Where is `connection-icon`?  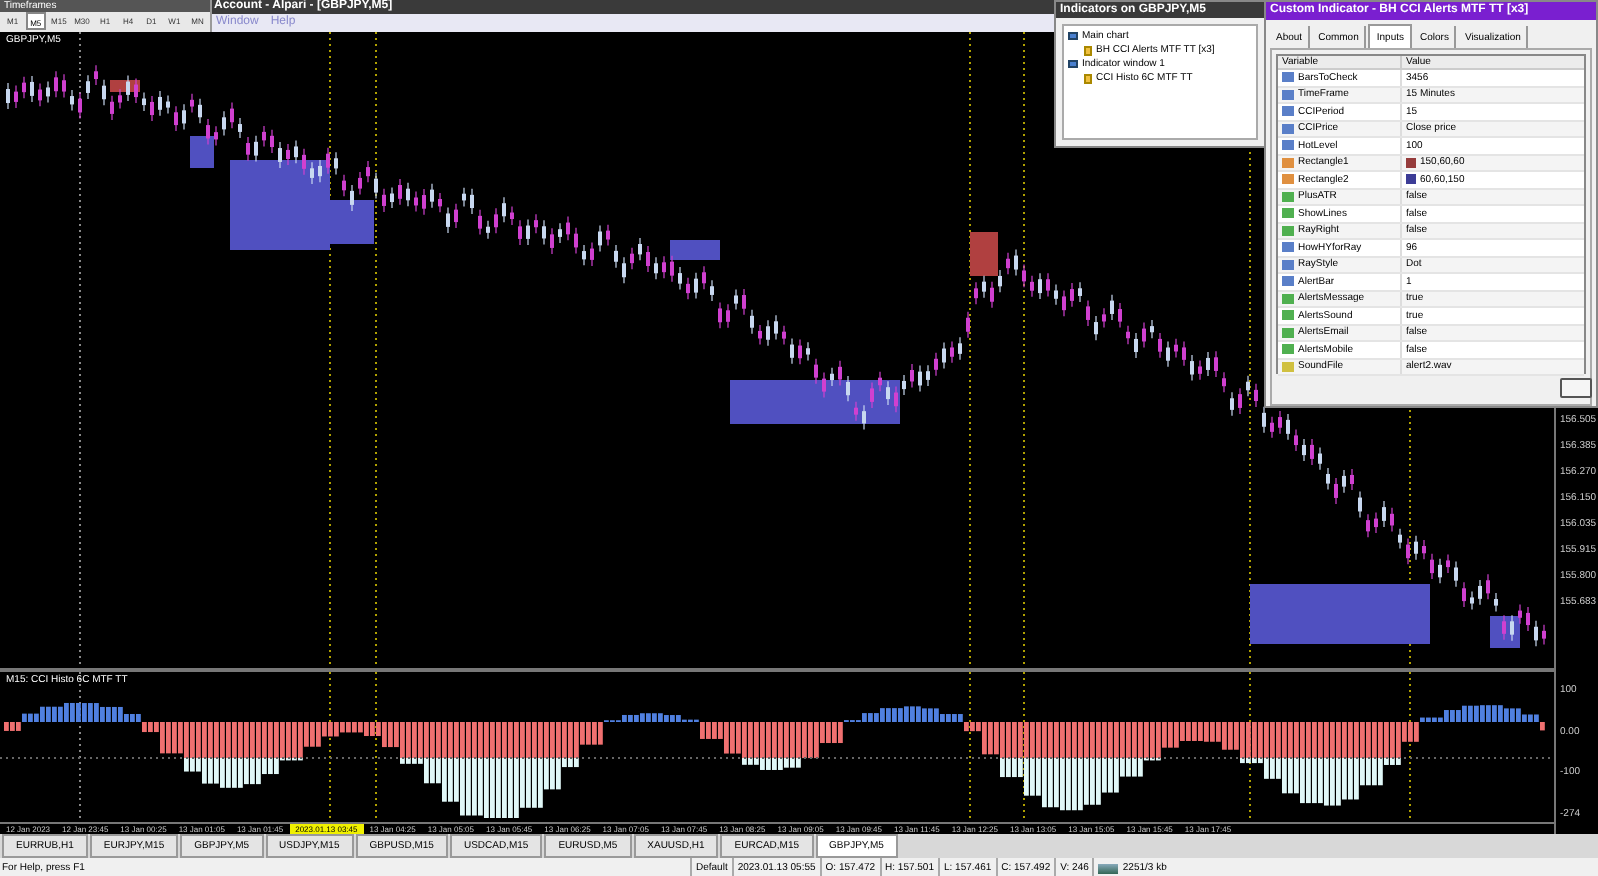
connection-icon is located at coordinates (1108, 868).